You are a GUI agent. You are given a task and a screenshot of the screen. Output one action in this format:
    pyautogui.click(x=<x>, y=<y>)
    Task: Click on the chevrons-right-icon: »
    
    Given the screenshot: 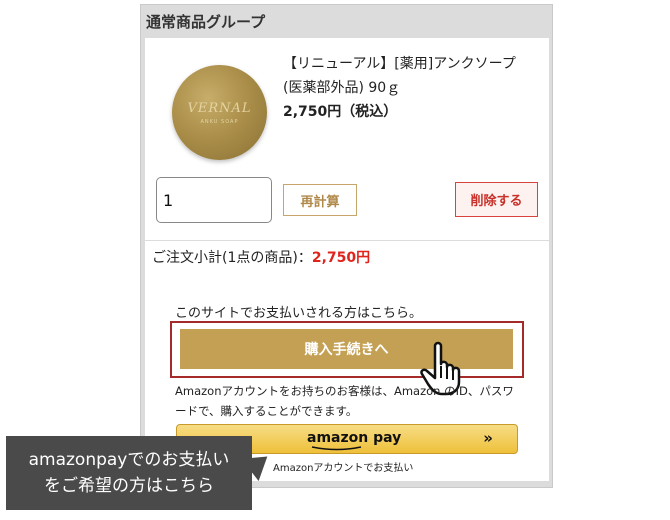 What is the action you would take?
    pyautogui.click(x=488, y=438)
    